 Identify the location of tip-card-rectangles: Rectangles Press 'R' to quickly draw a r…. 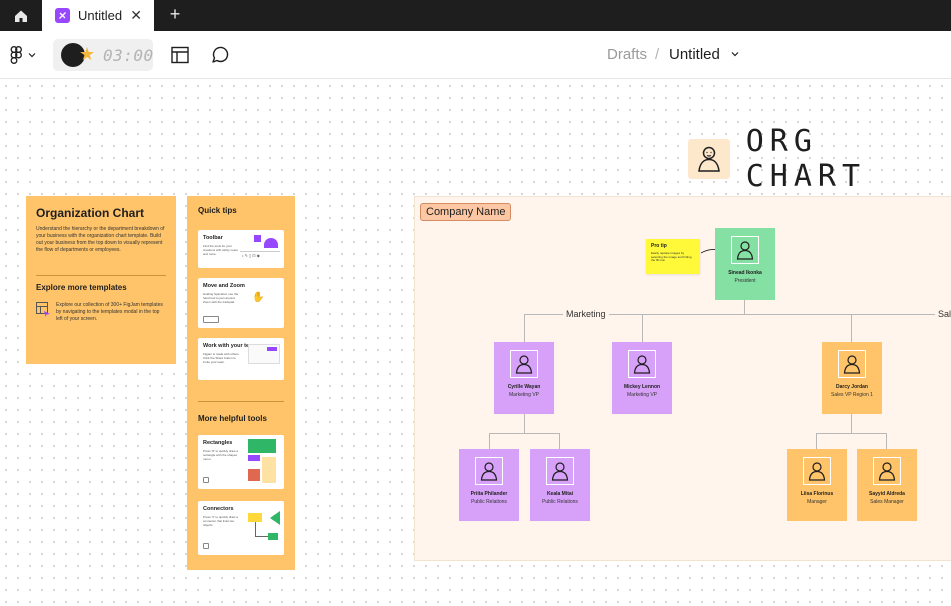
(241, 462).